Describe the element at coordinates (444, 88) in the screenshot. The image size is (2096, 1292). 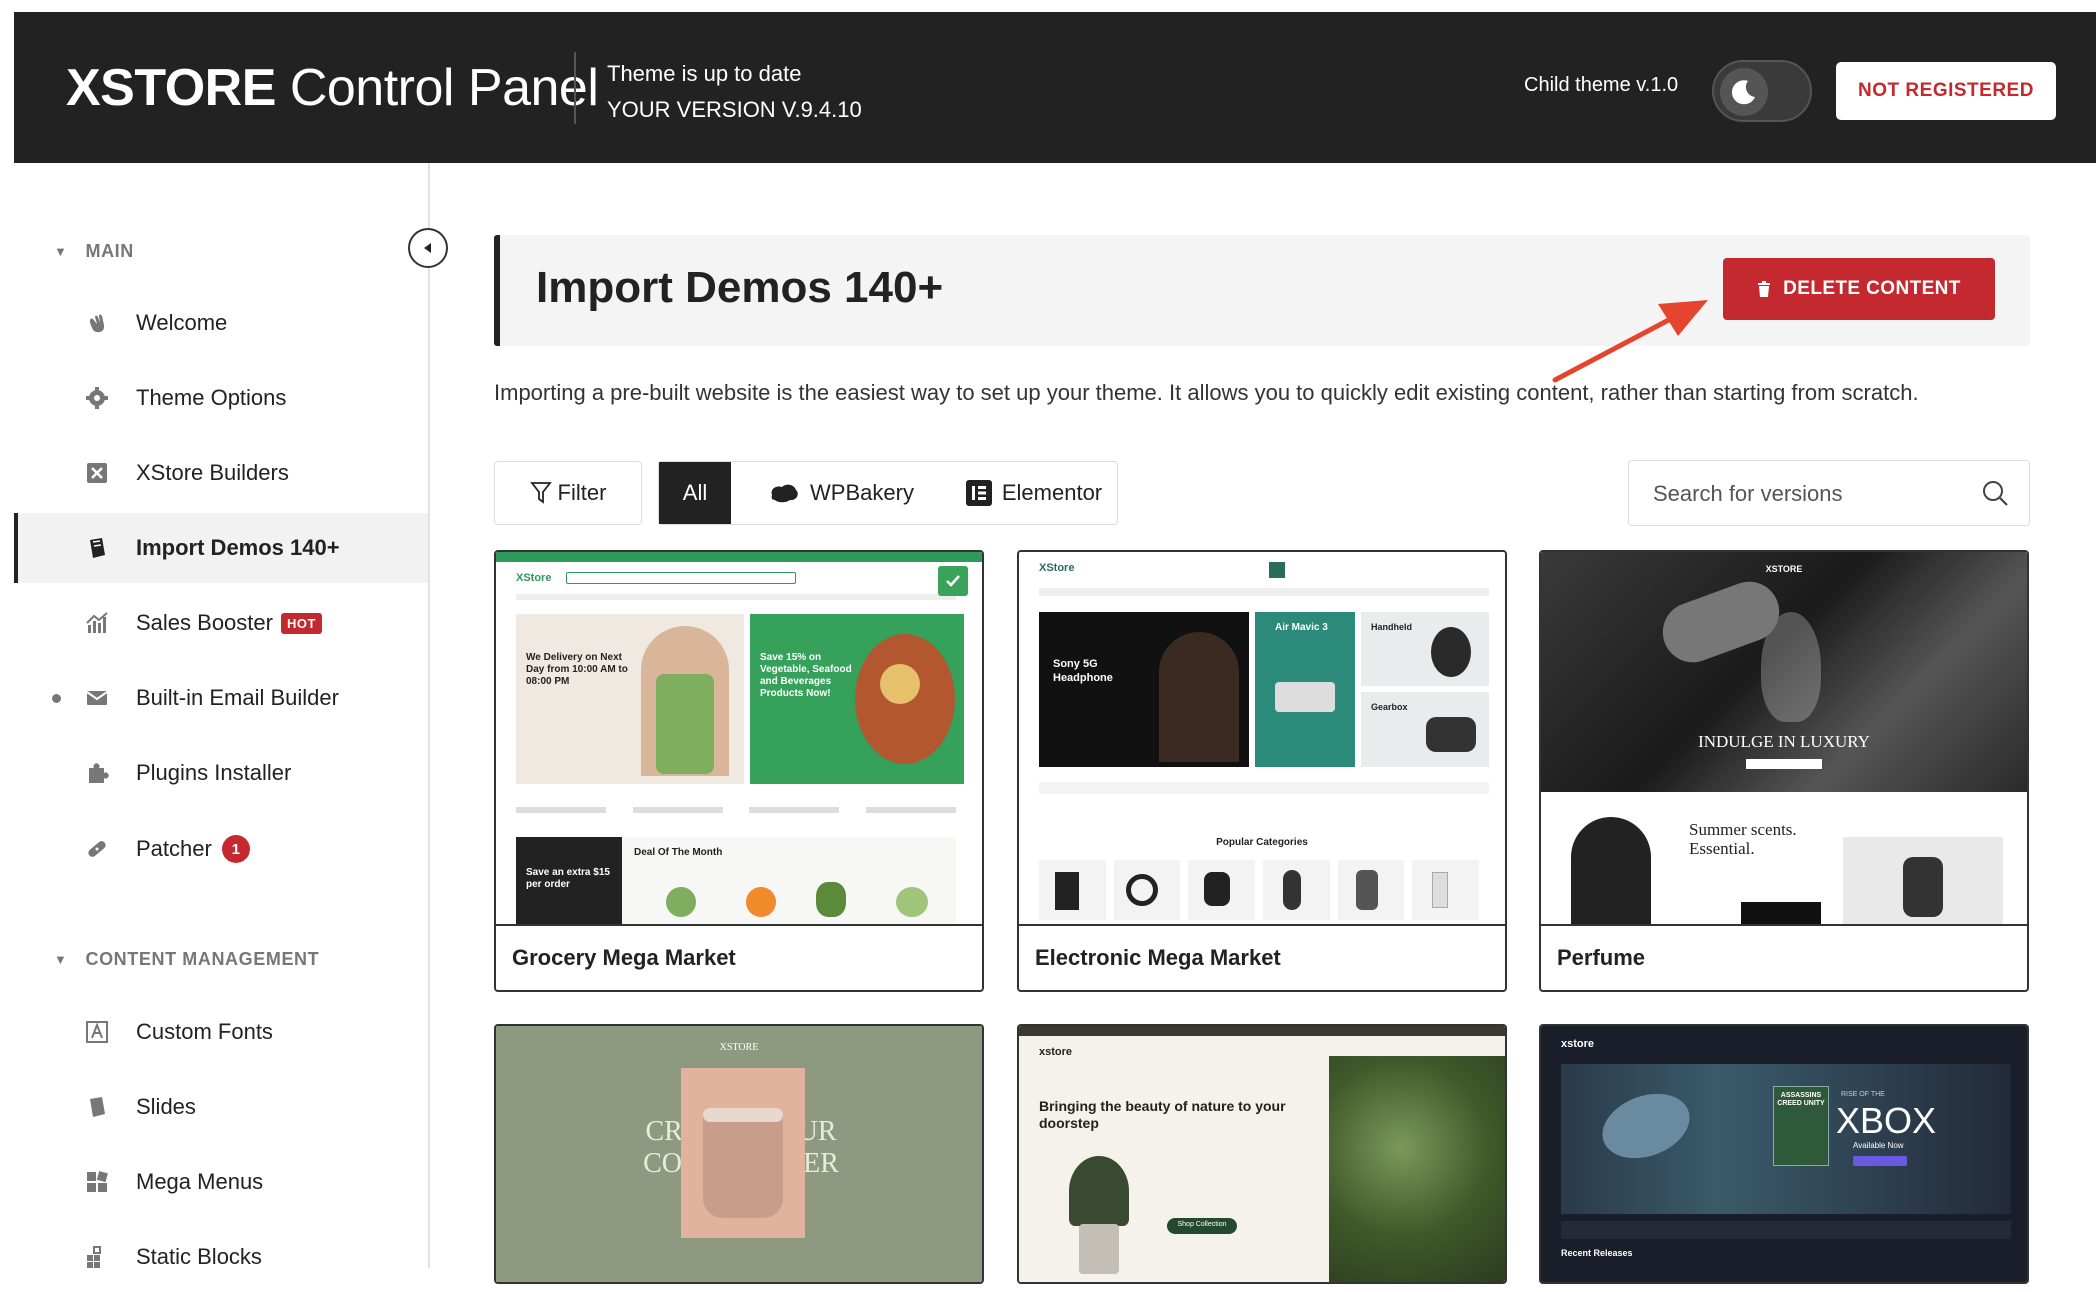
I see `logo-subtitle: Control Panel` at that location.